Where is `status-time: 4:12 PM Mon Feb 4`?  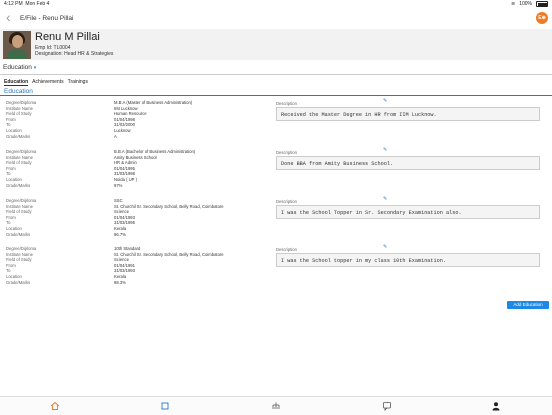 status-time: 4:12 PM Mon Feb 4 is located at coordinates (27, 4).